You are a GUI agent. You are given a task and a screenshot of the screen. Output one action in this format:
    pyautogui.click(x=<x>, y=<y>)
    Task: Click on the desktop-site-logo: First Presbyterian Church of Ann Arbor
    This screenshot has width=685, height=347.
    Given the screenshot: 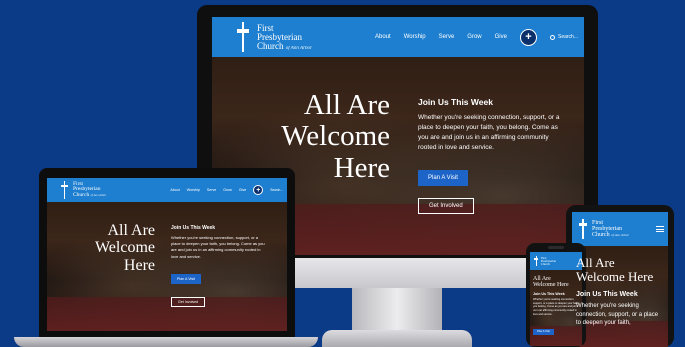 What is the action you would take?
    pyautogui.click(x=273, y=37)
    